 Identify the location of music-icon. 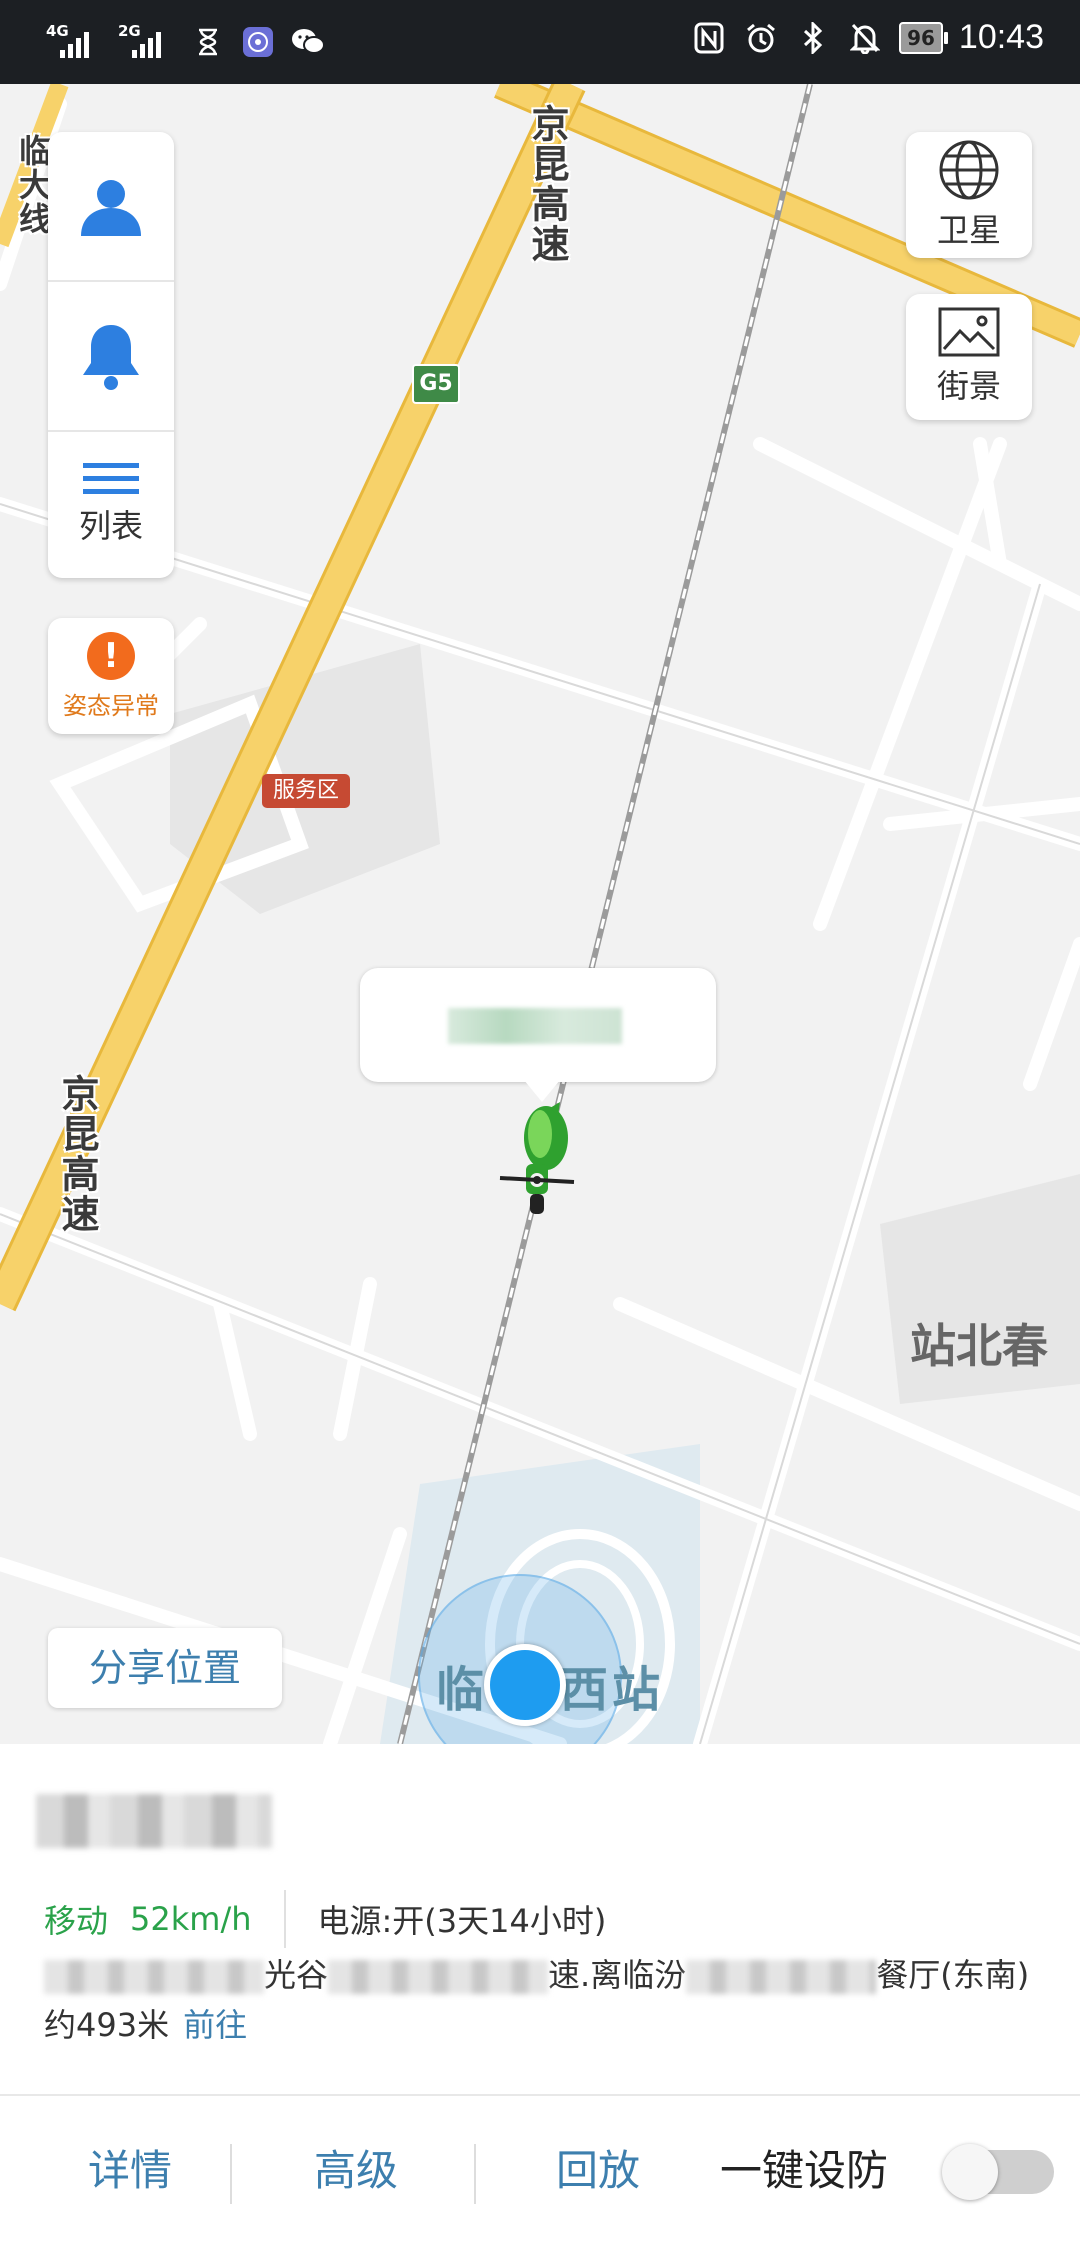
(258, 42).